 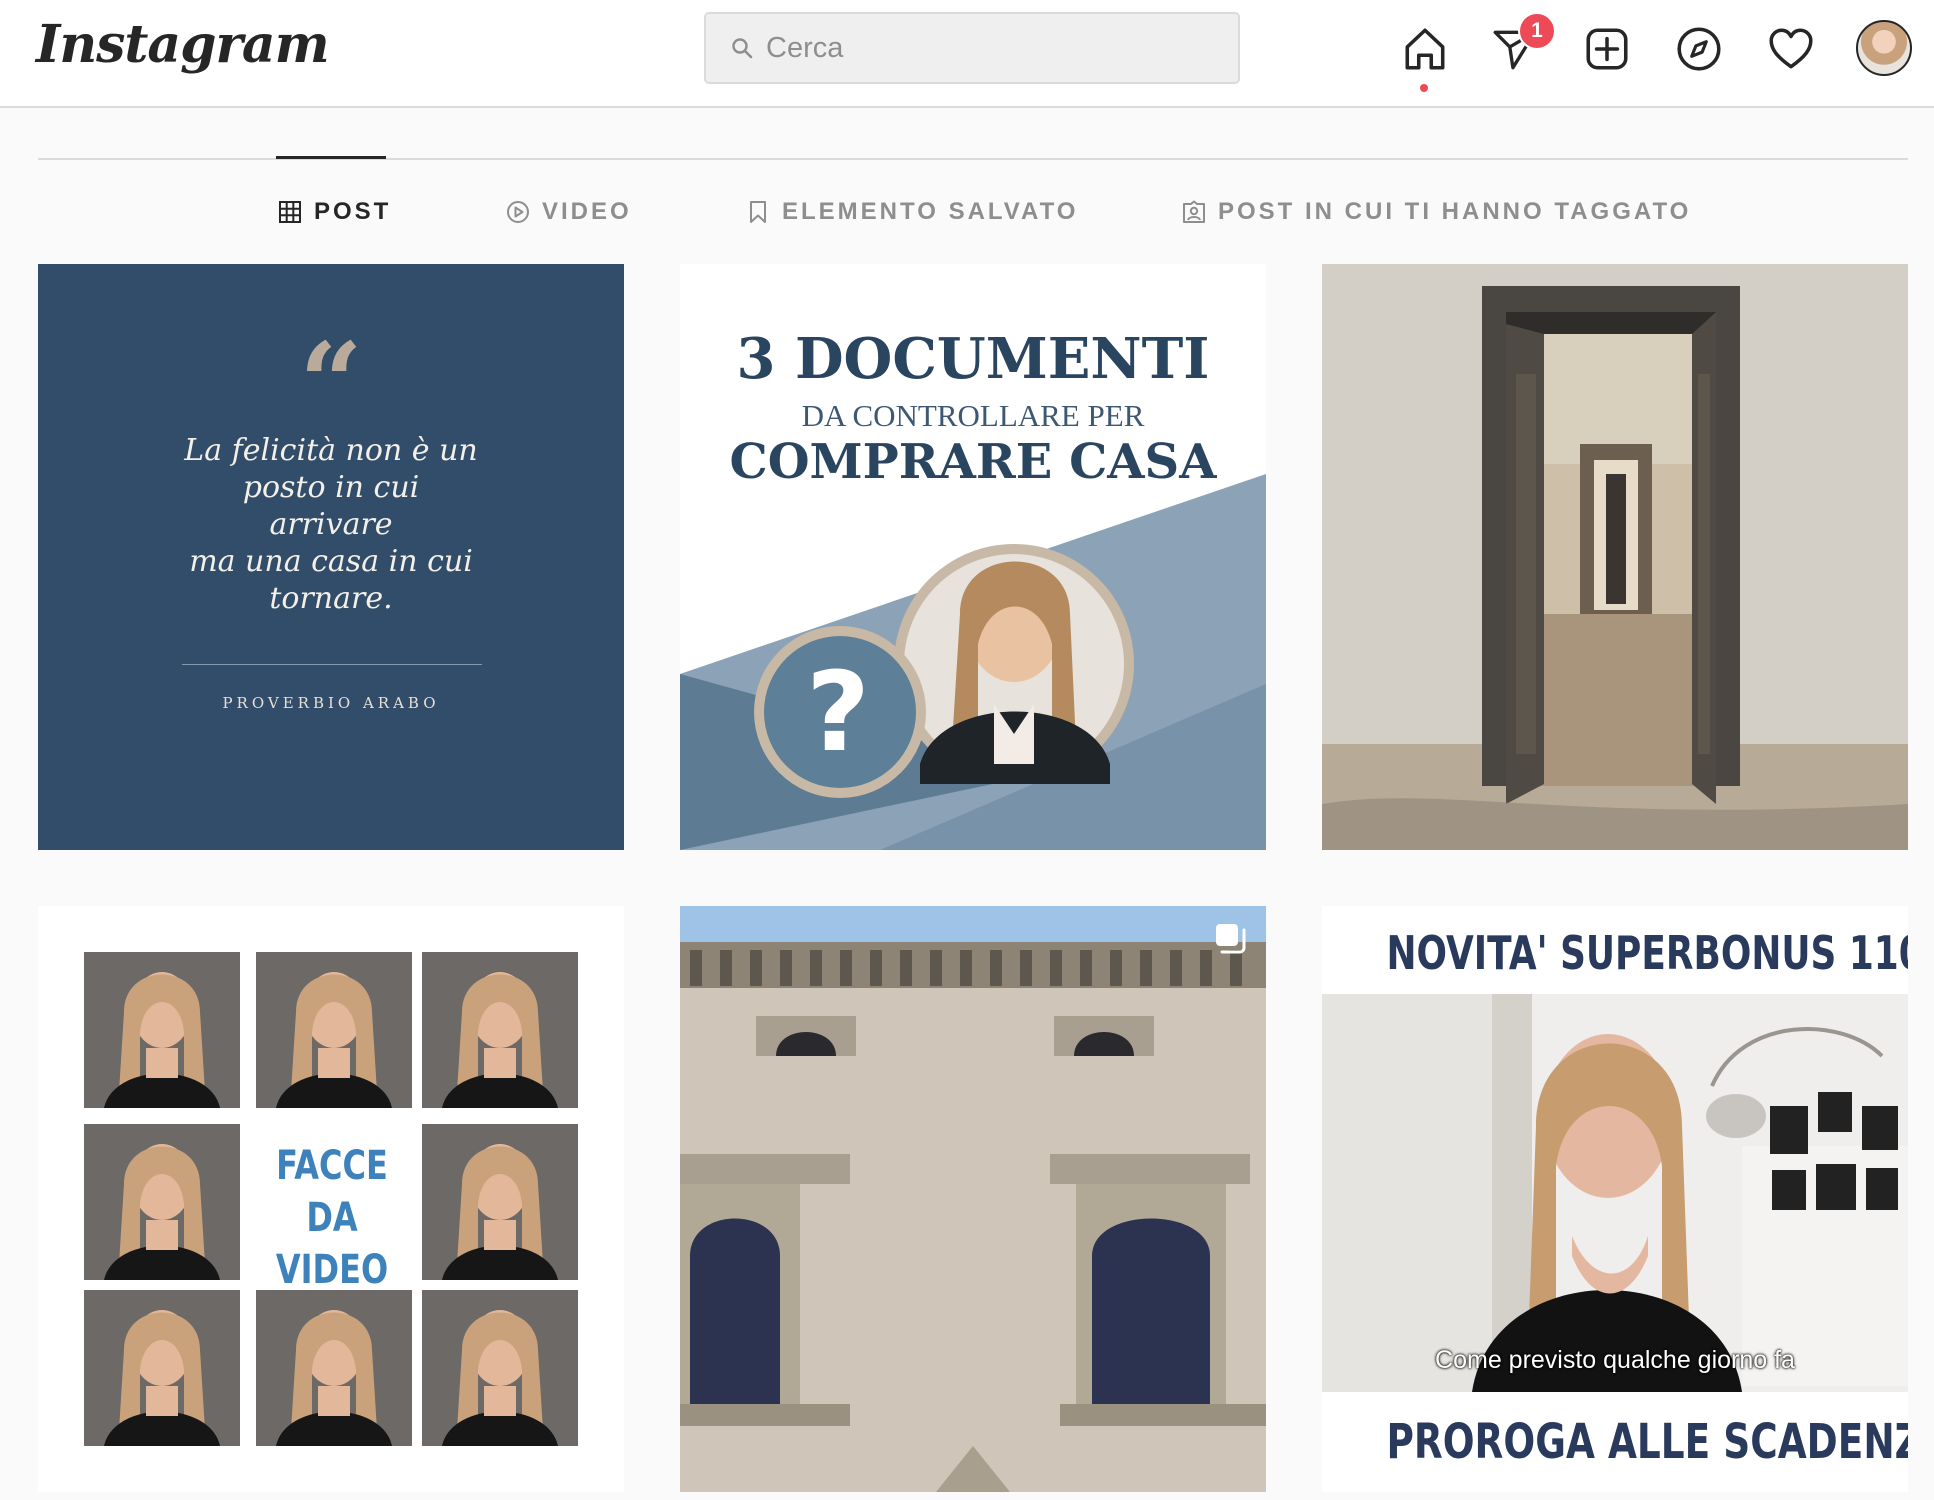 What do you see at coordinates (1647, 1442) in the screenshot?
I see `superbonus-footer: PROROGA ALLE SCADENZE` at bounding box center [1647, 1442].